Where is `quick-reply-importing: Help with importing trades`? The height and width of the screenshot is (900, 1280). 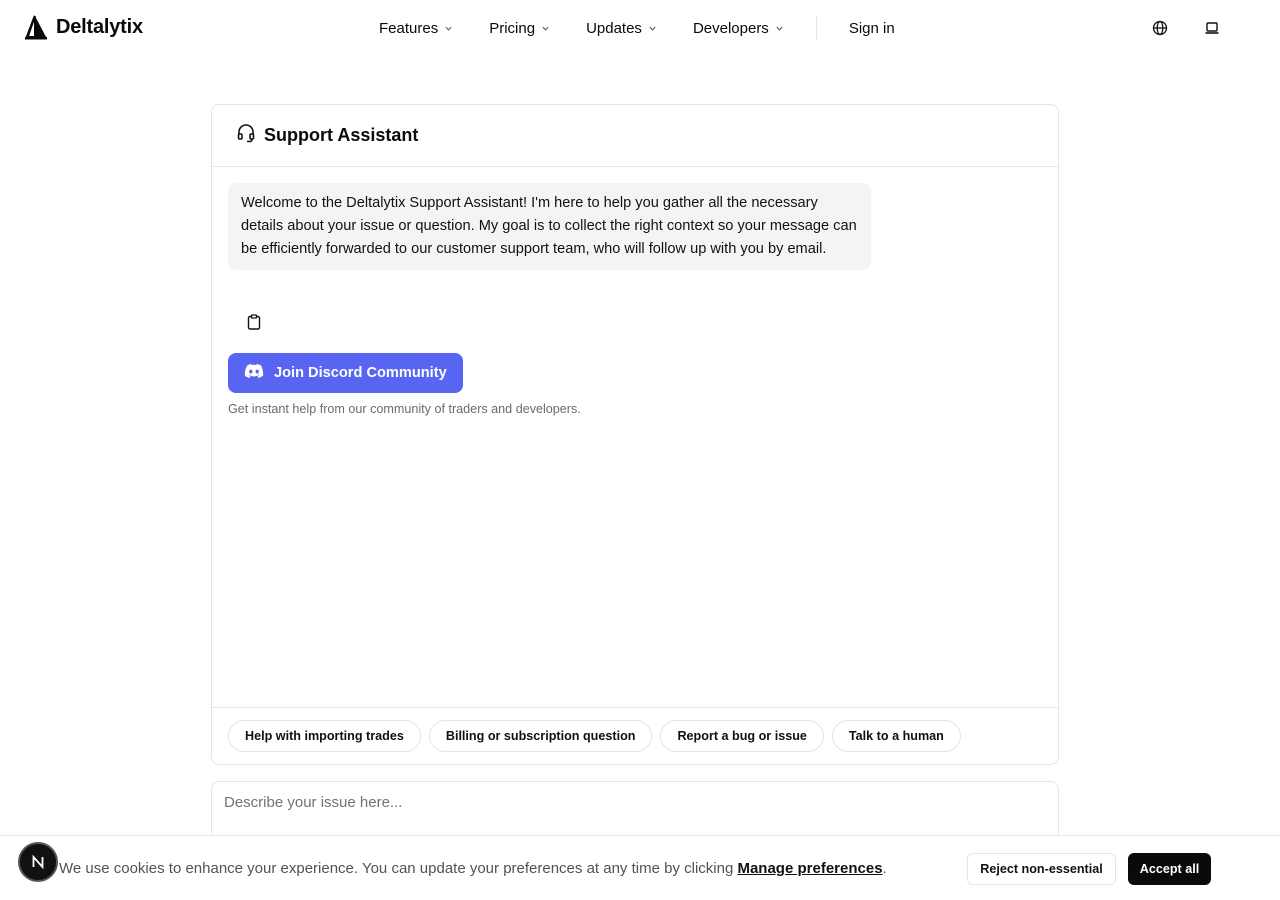 quick-reply-importing: Help with importing trades is located at coordinates (324, 736).